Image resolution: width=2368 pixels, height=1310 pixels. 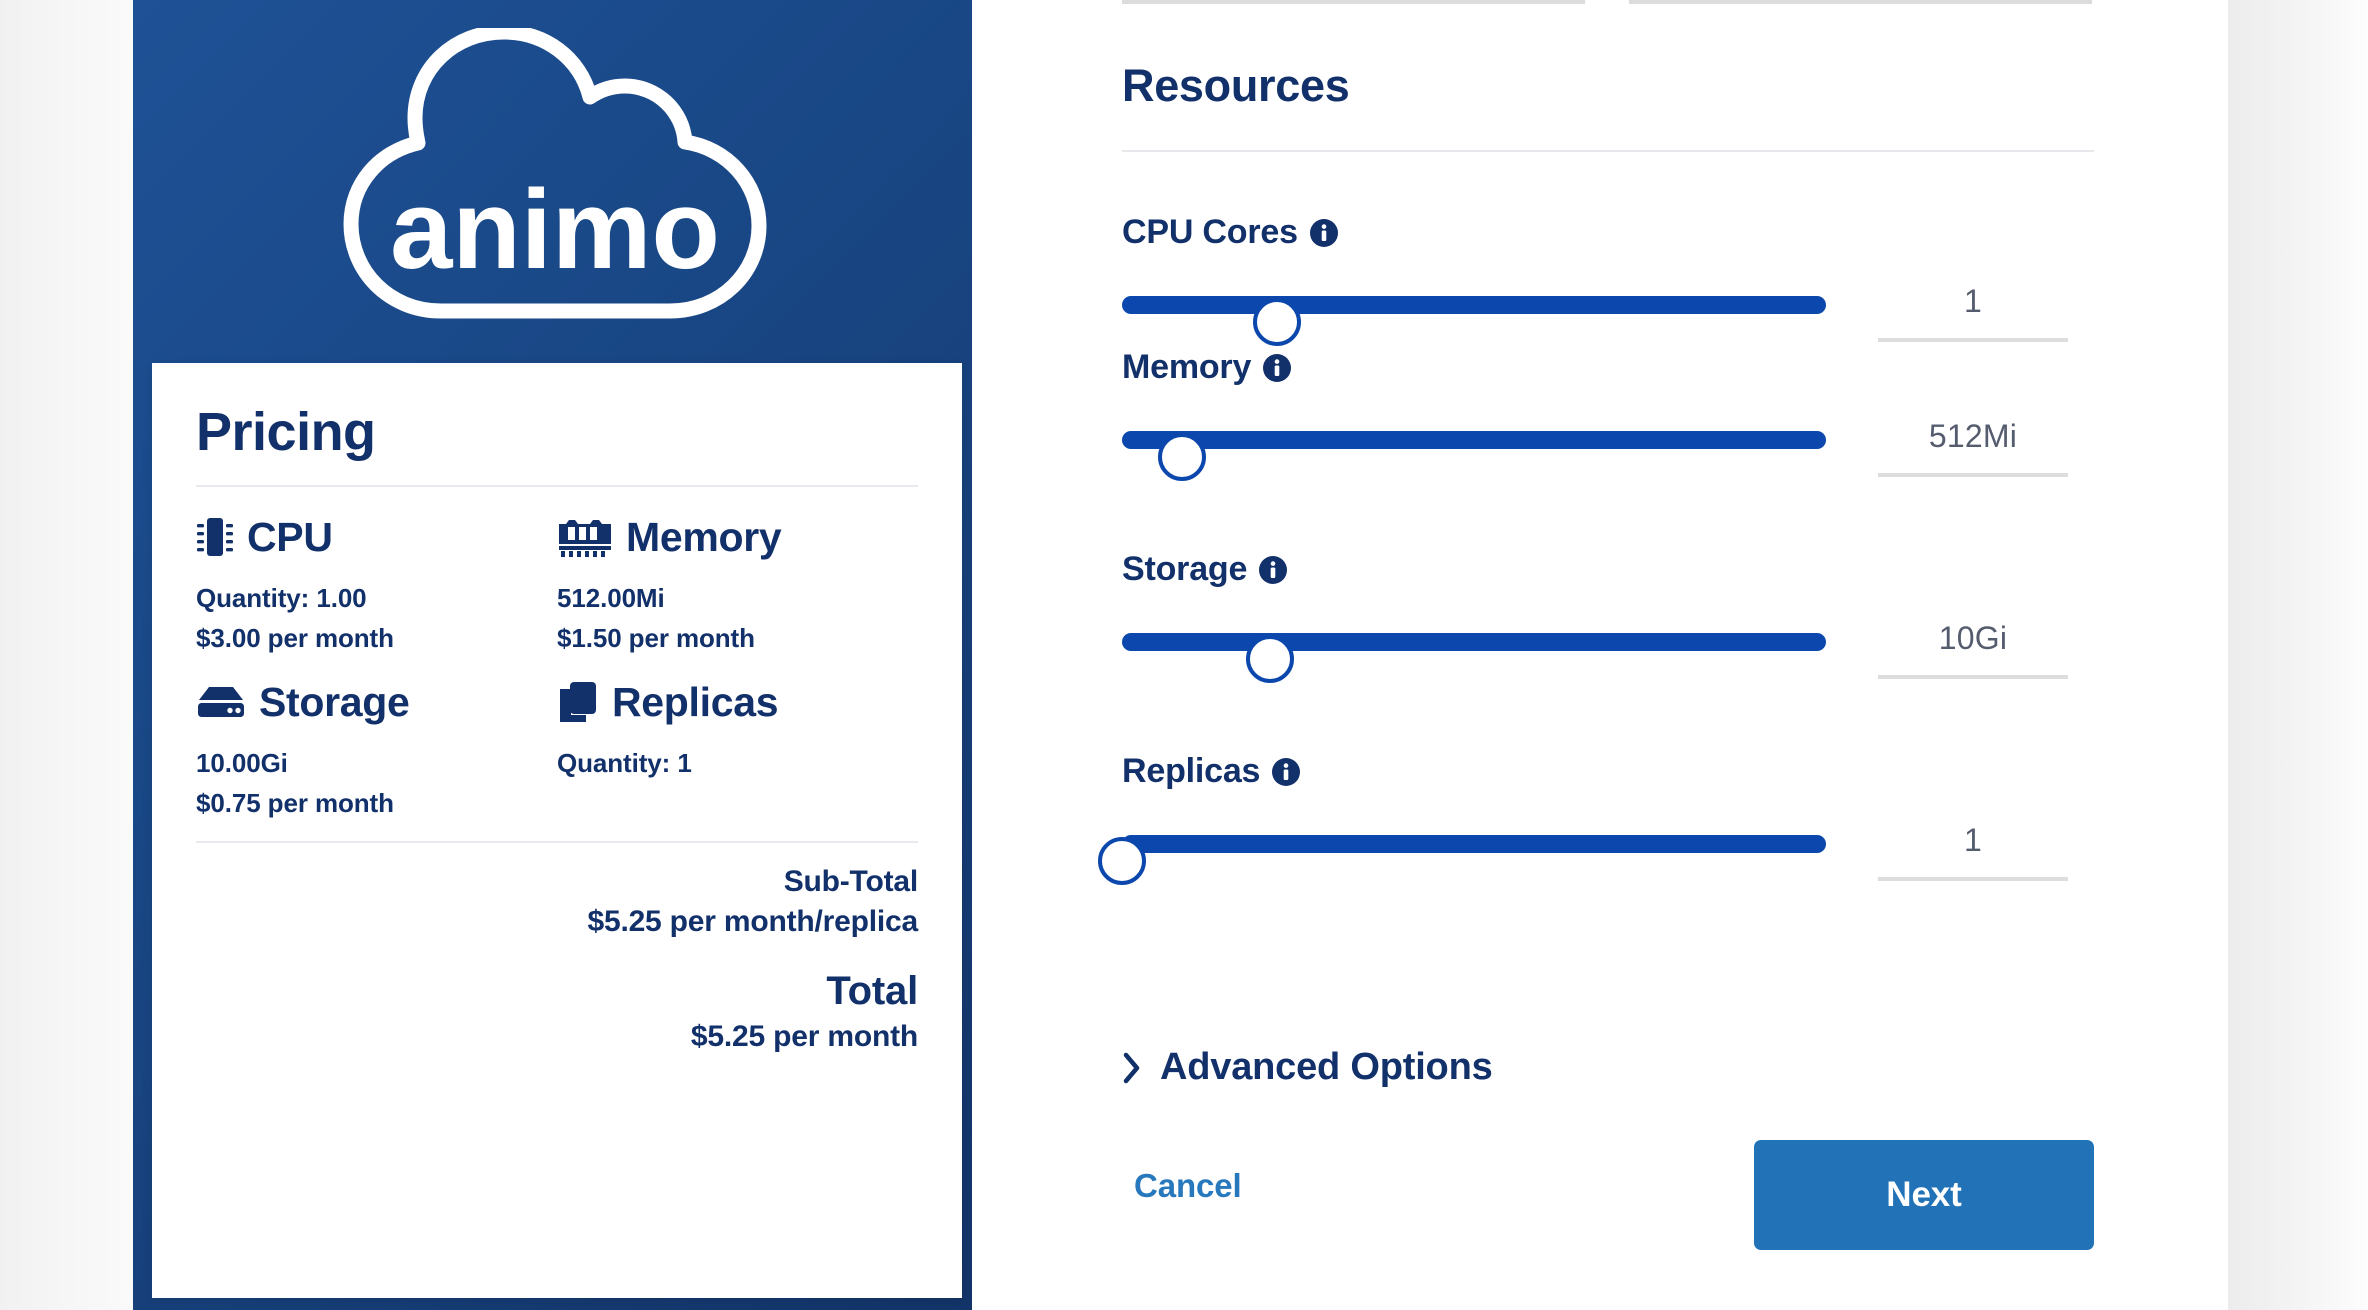 What do you see at coordinates (656, 637) in the screenshot?
I see `pricing-item-cost: $1.50 per month` at bounding box center [656, 637].